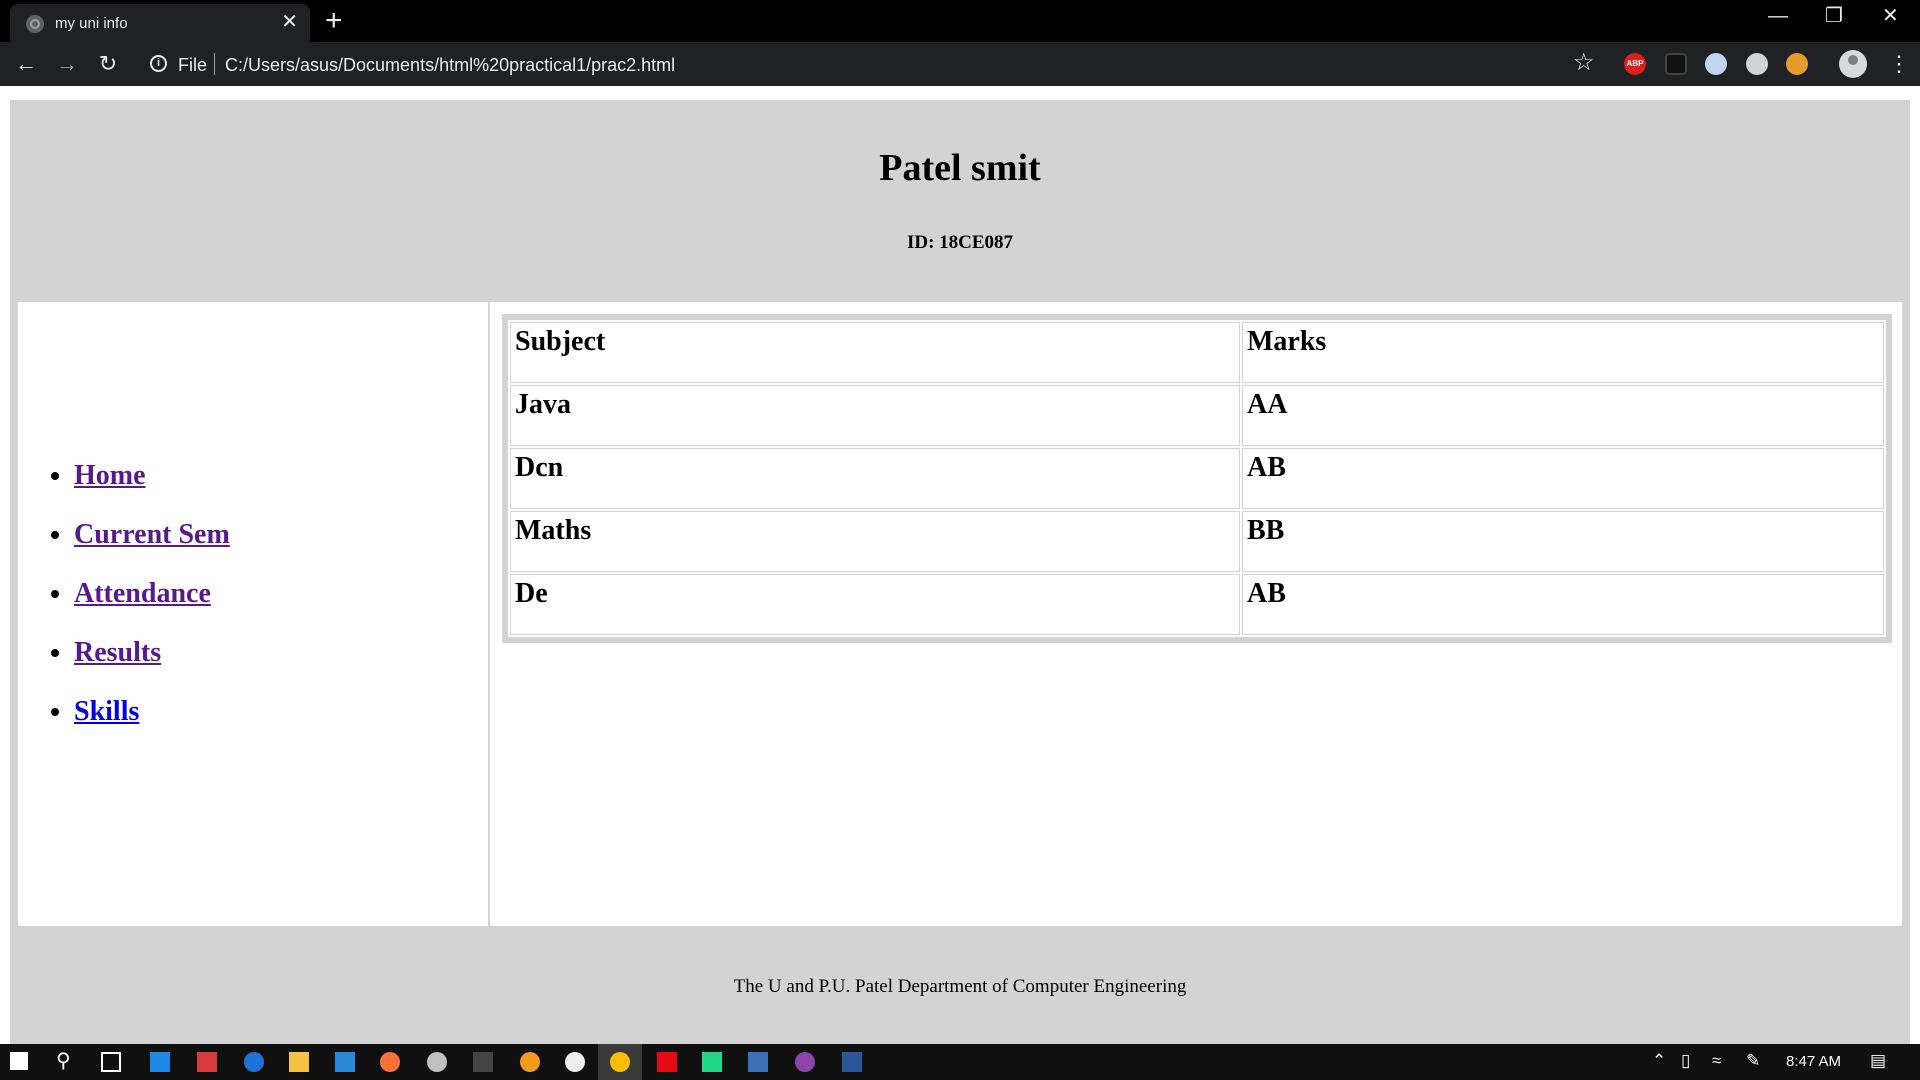 Image resolution: width=1920 pixels, height=1080 pixels. Describe the element at coordinates (852, 1062) in the screenshot. I see `word-icon` at that location.